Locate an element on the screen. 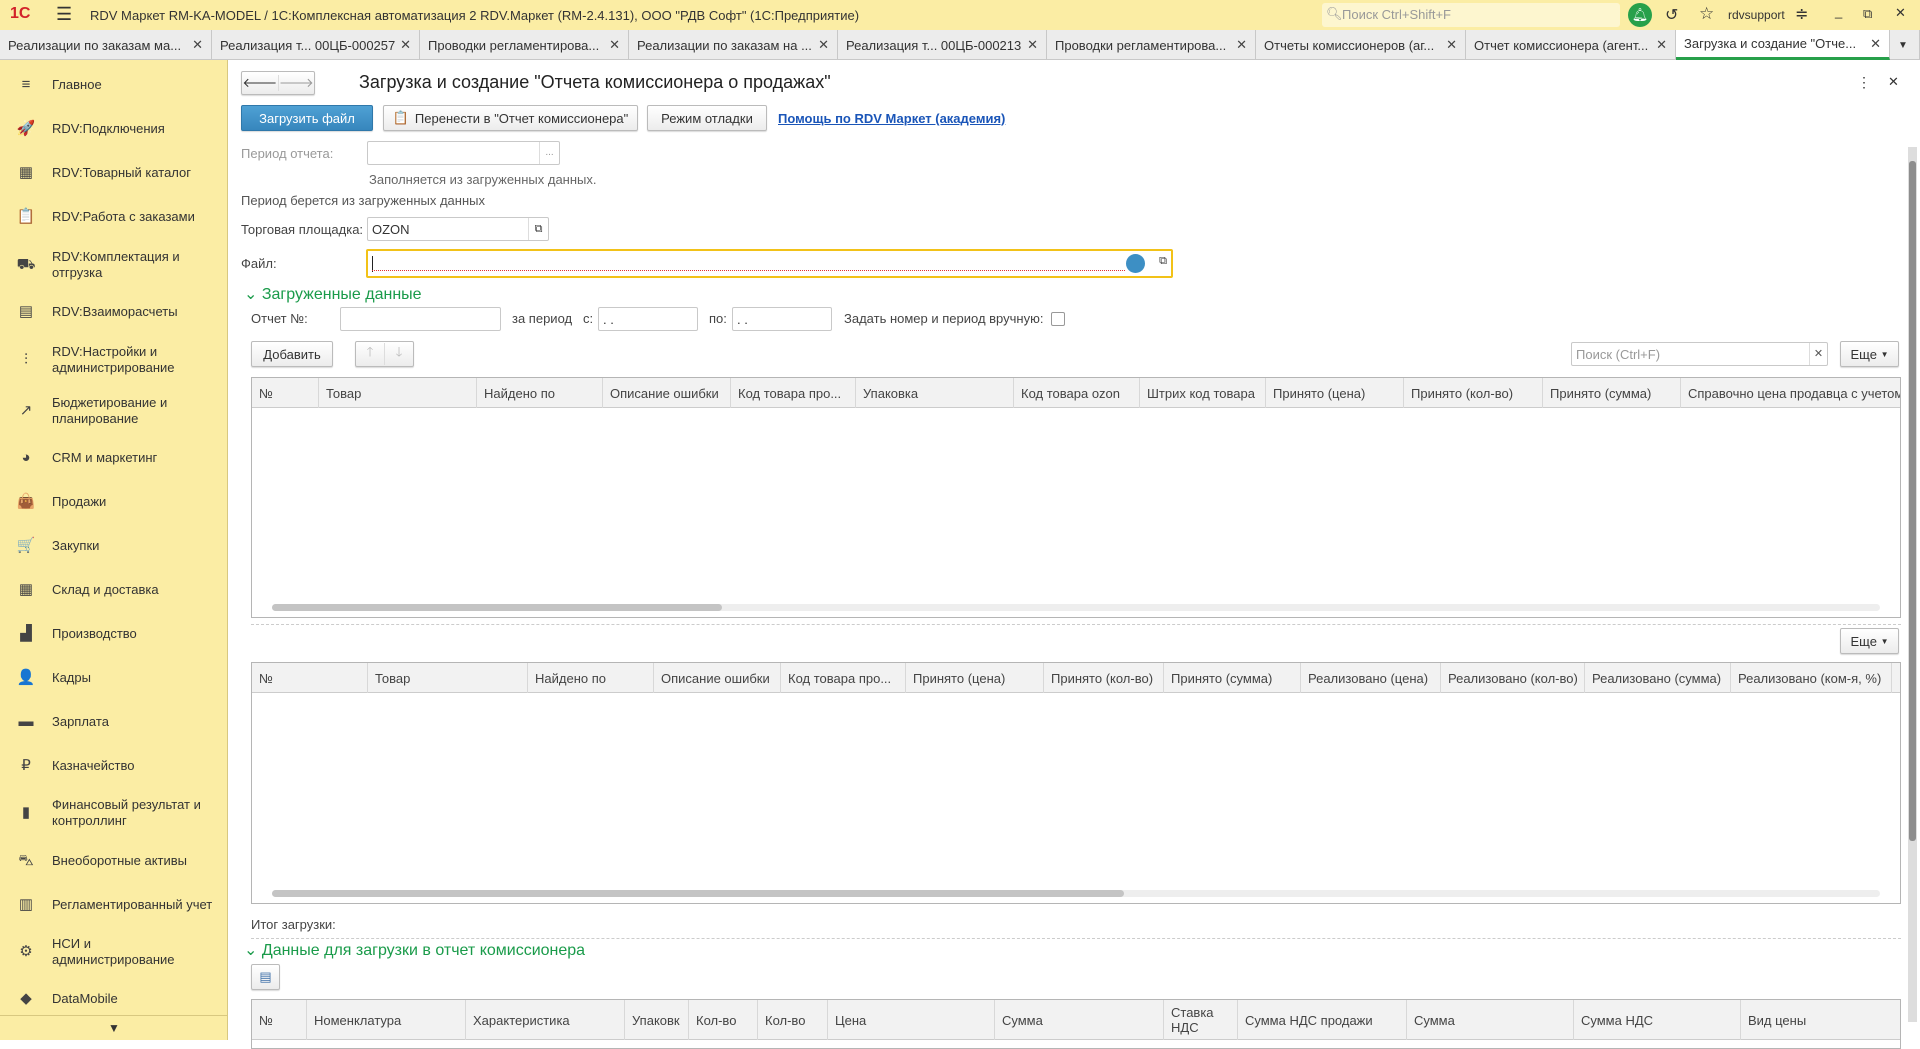 The image size is (1920, 1049). tab: Отчеты комиссионеров (аг... ✕ is located at coordinates (1361, 45).